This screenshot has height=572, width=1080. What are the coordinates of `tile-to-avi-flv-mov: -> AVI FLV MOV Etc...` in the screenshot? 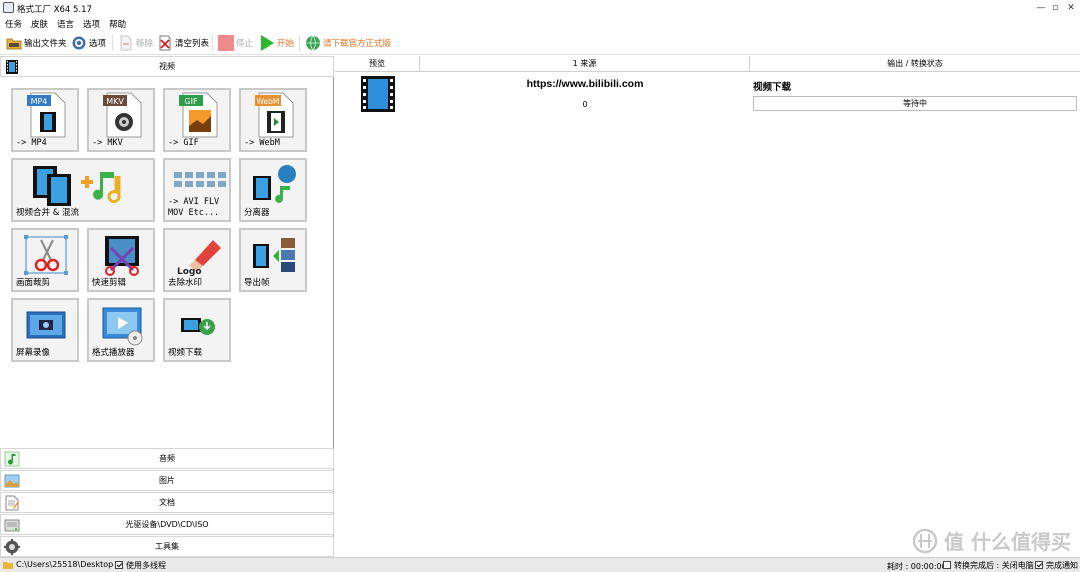 It's located at (197, 190).